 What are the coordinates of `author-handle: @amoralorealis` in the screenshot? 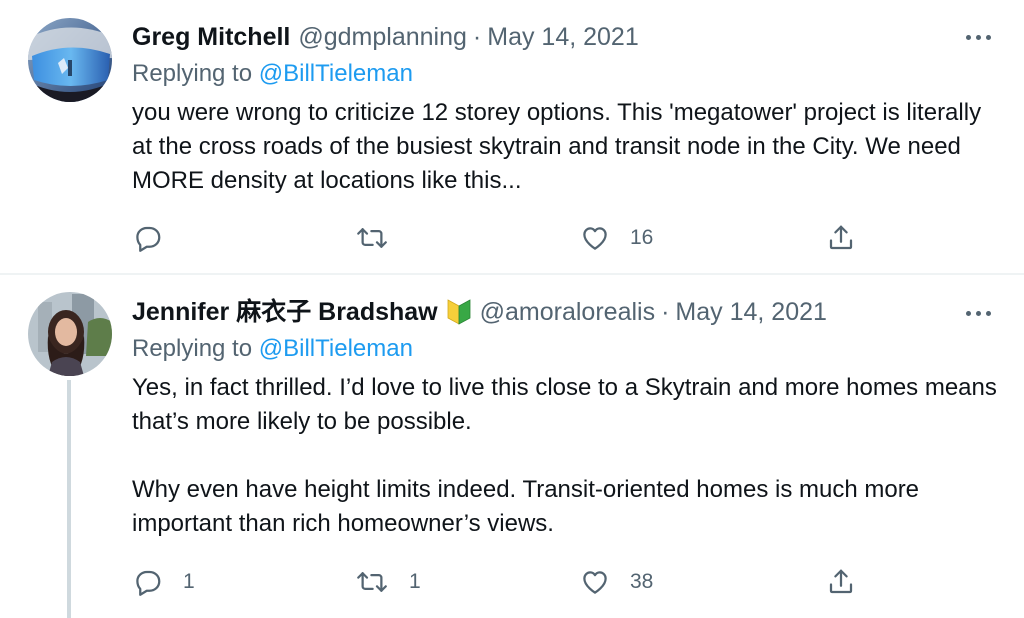 It's located at (567, 312).